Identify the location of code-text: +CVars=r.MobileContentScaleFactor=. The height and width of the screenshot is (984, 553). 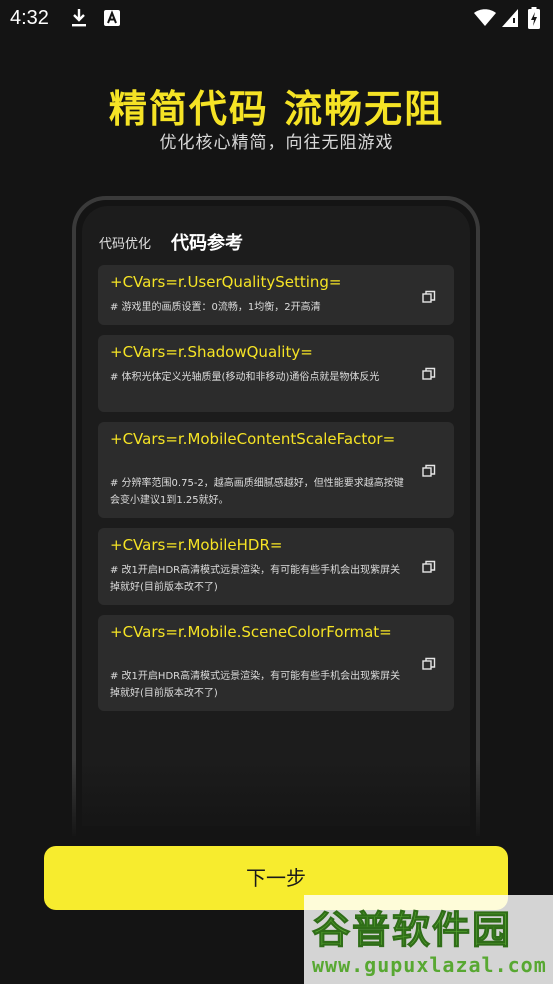
(253, 439).